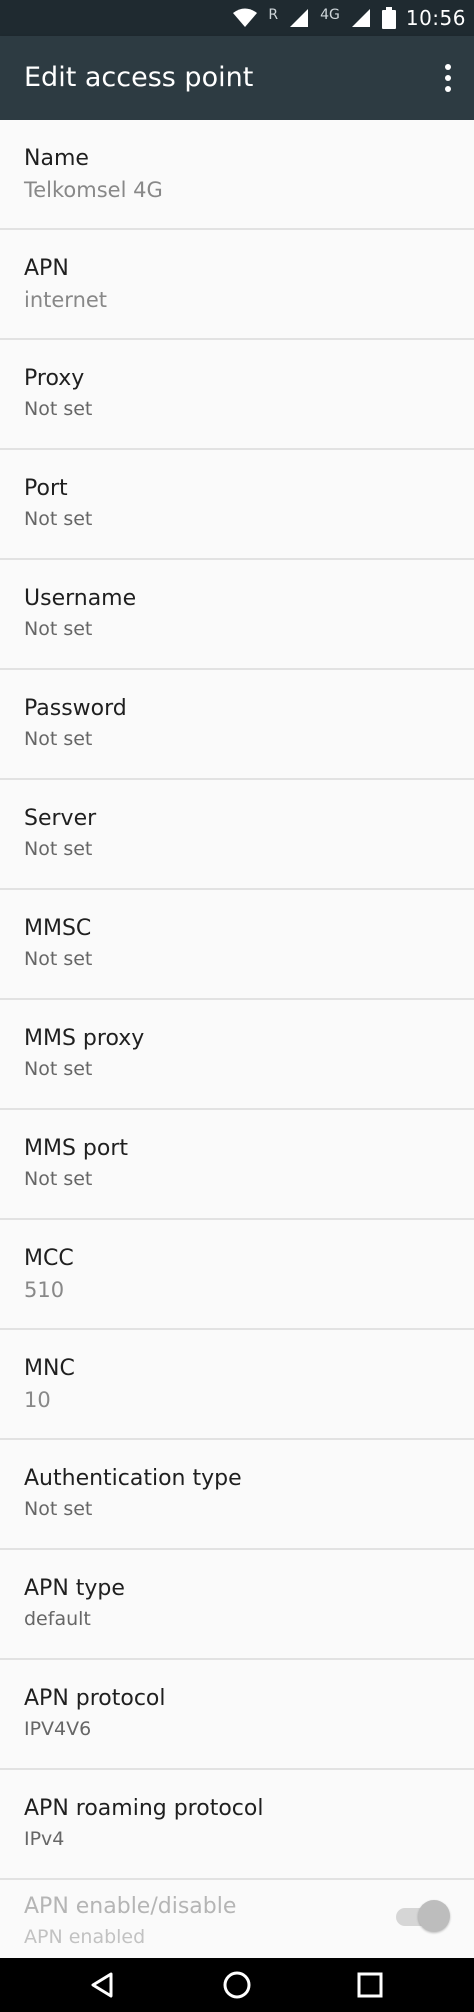 Image resolution: width=474 pixels, height=2012 pixels. I want to click on setting-row-mnc: MNC 10, so click(237, 1385).